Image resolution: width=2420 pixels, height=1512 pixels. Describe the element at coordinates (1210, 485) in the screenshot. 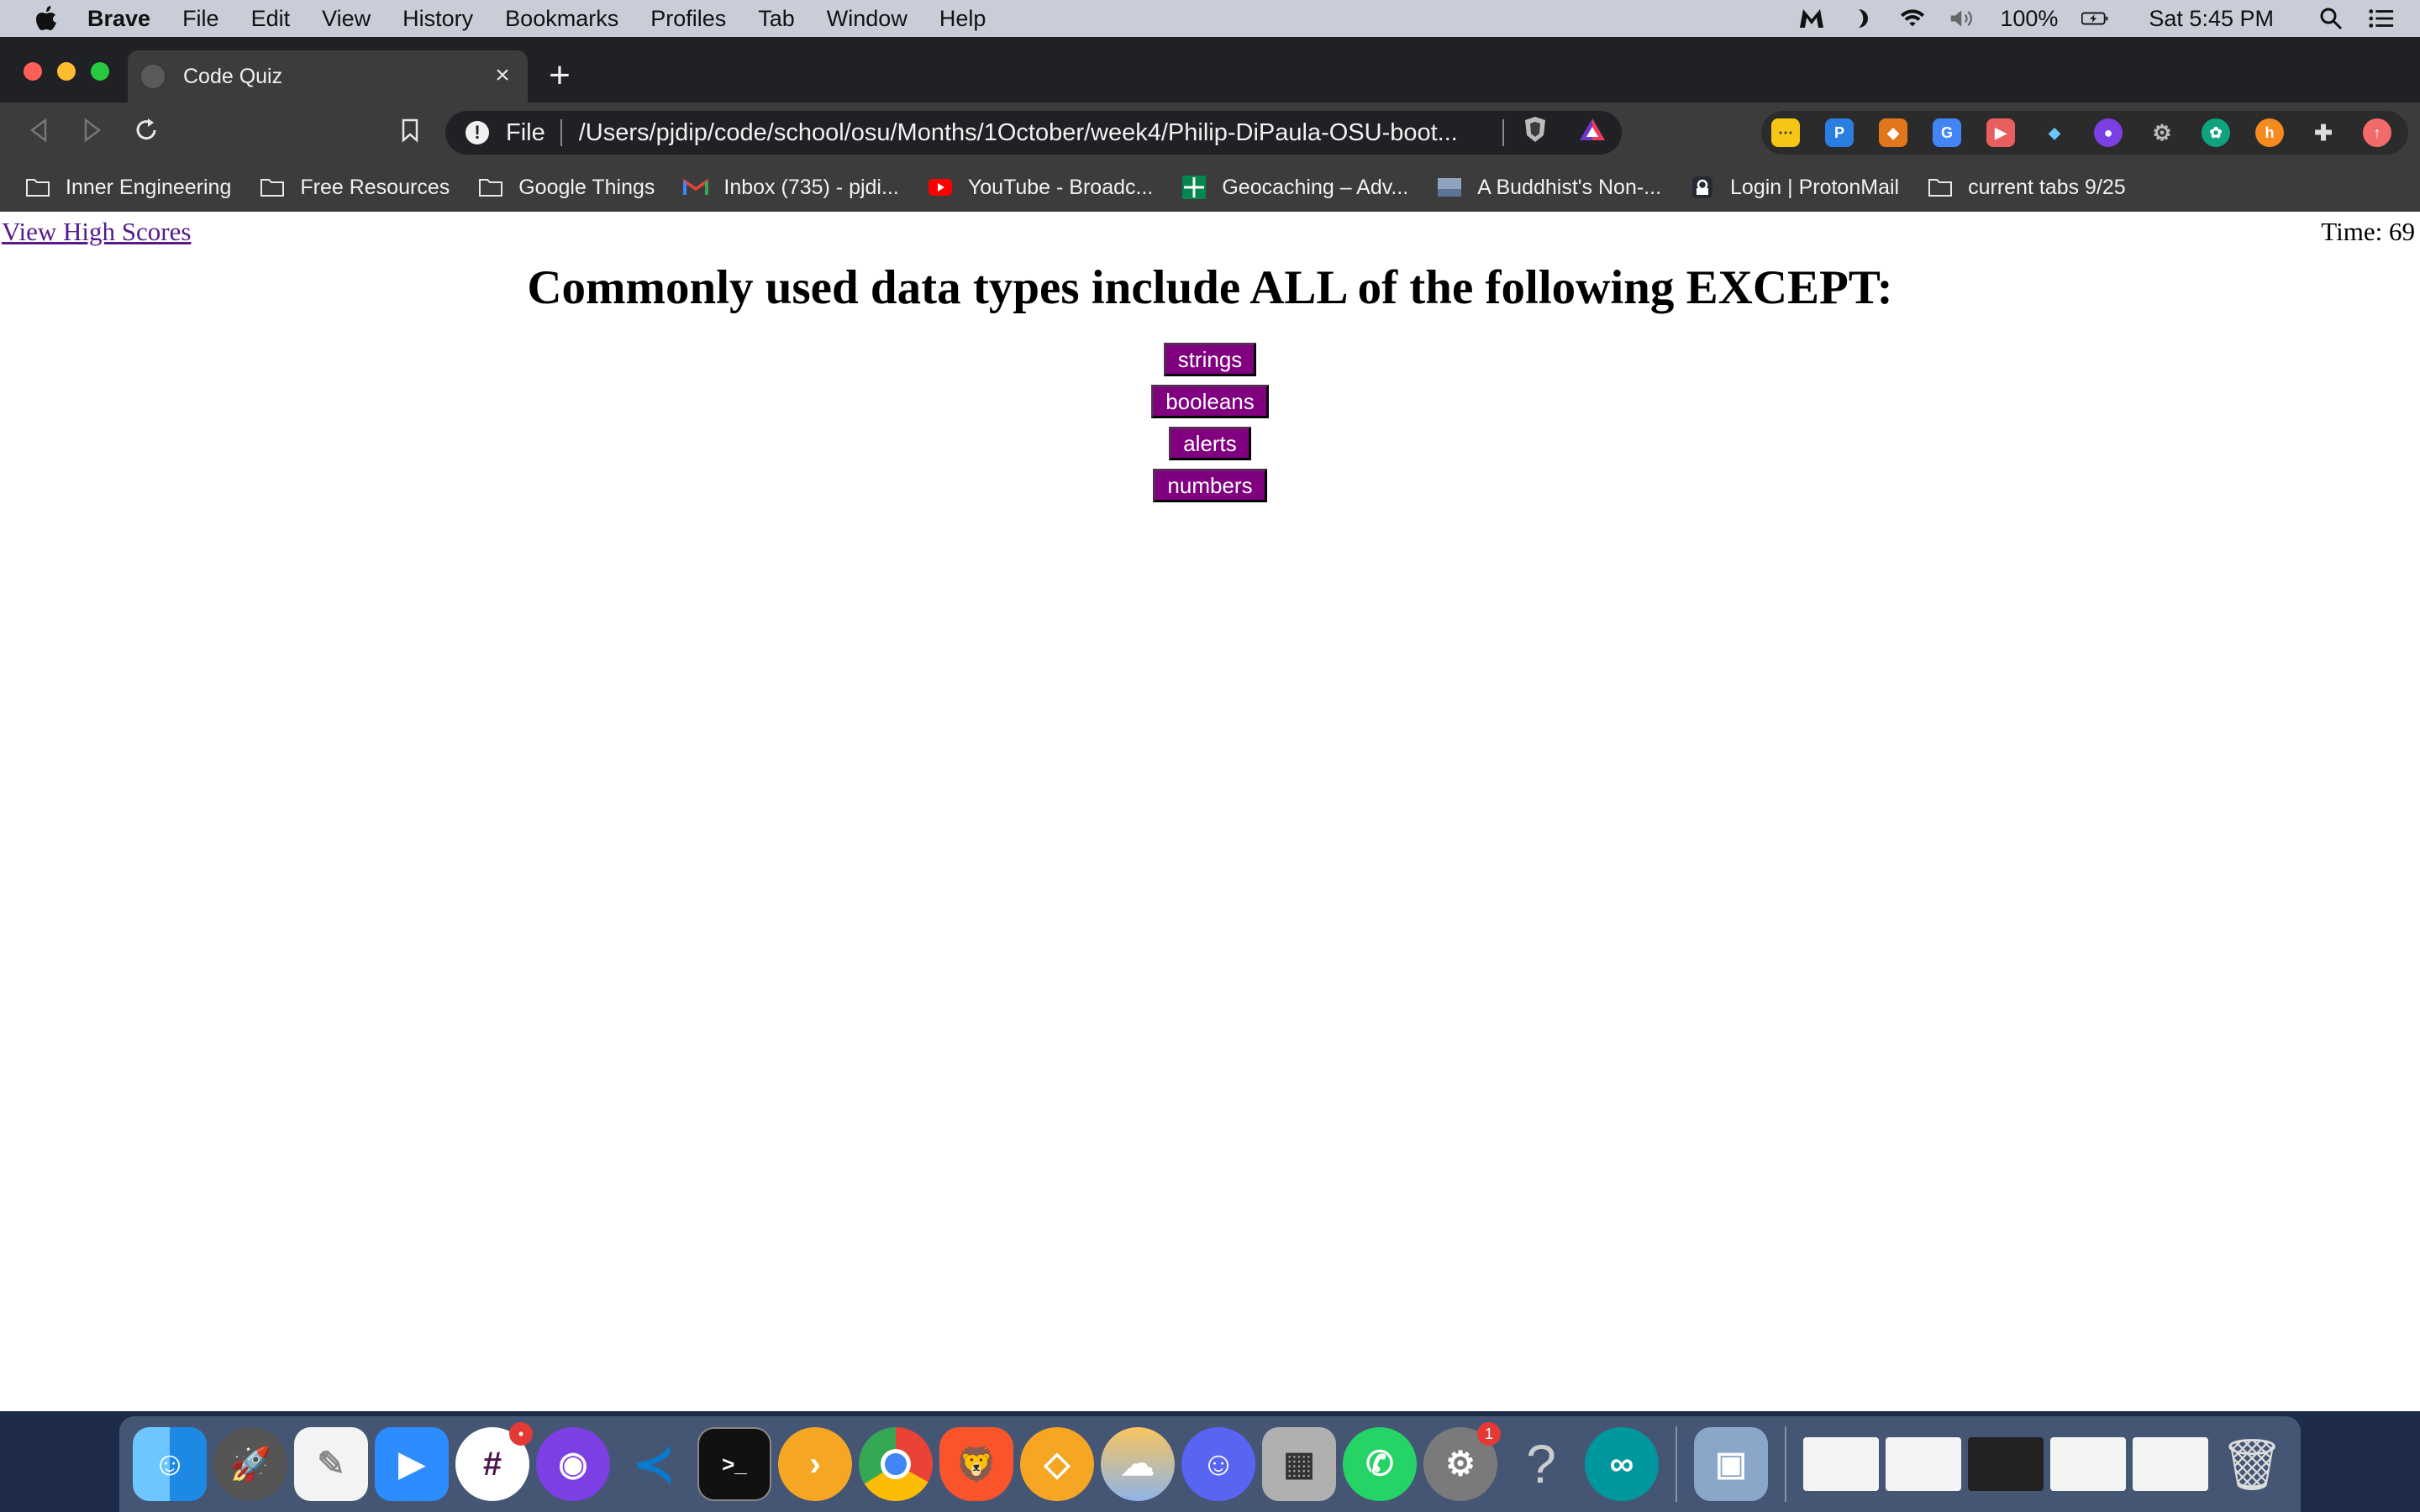

I see `answer-button-numbers: numbers` at that location.